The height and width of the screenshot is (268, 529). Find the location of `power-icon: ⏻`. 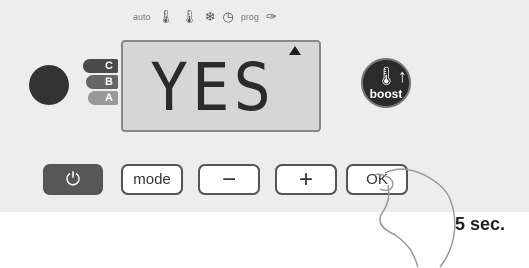

power-icon: ⏻ is located at coordinates (73, 179).